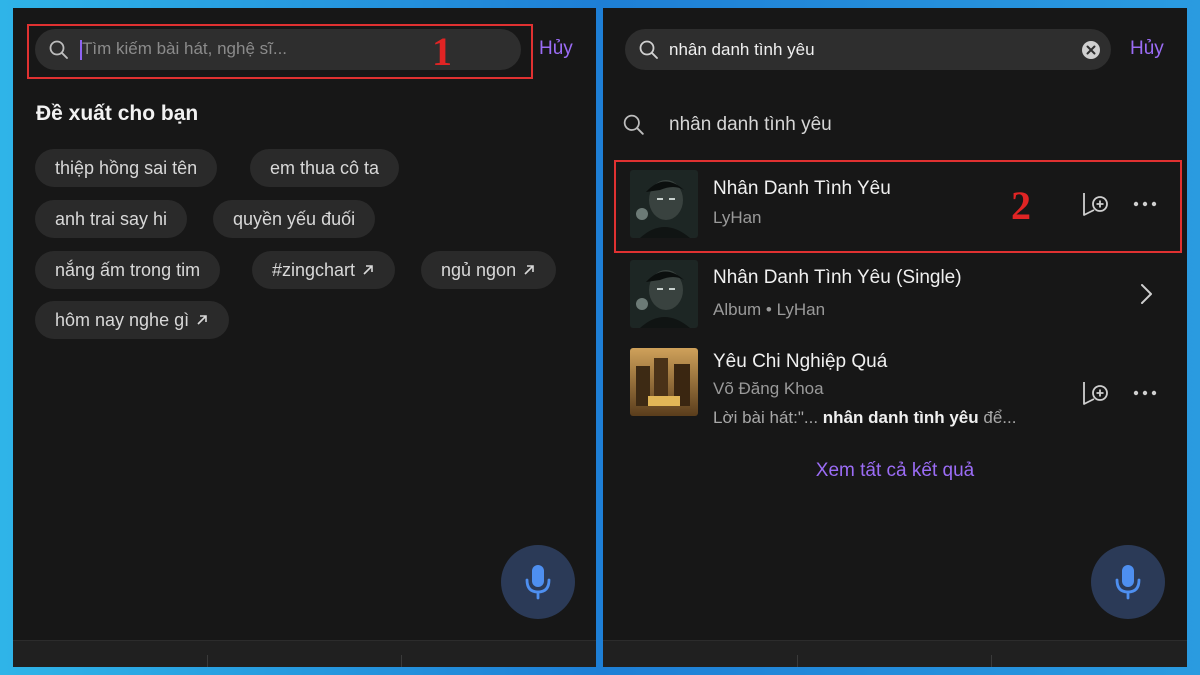 This screenshot has width=1200, height=675. What do you see at coordinates (750, 124) in the screenshot?
I see `suggestion-text: nhân danh tình yêu` at bounding box center [750, 124].